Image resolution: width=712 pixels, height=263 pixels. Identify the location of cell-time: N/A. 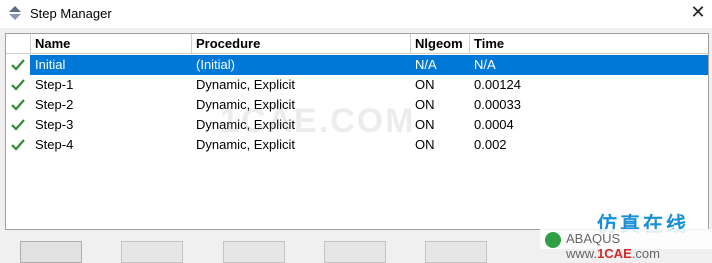
(485, 64).